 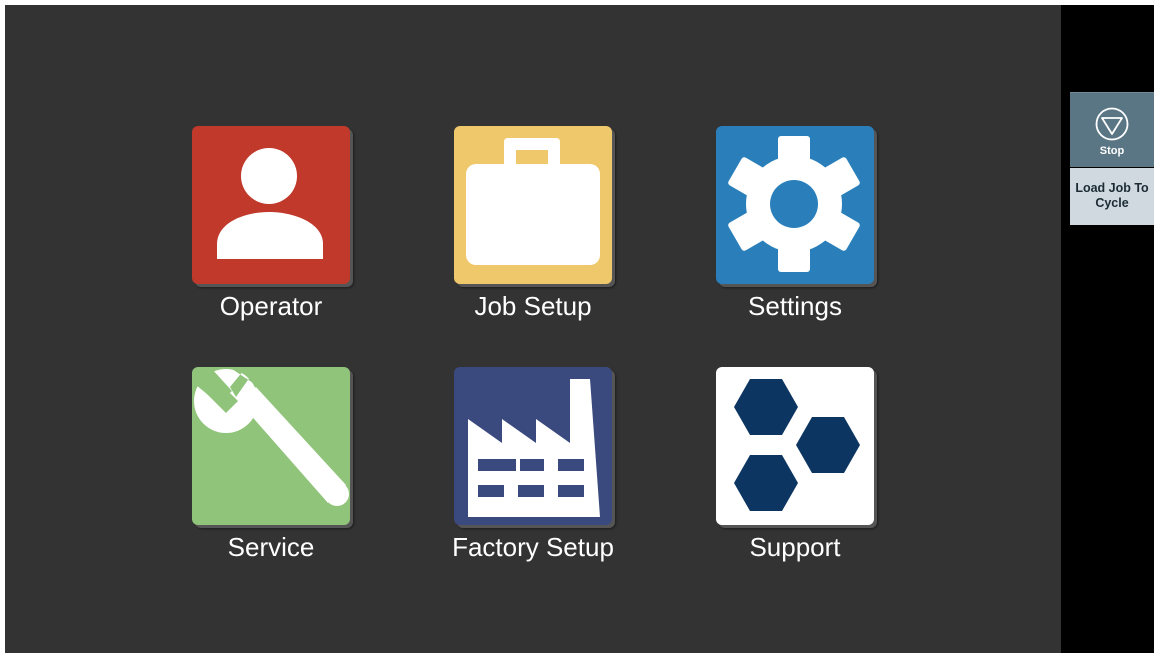 I want to click on job-setup-label: Job Setup, so click(x=533, y=306).